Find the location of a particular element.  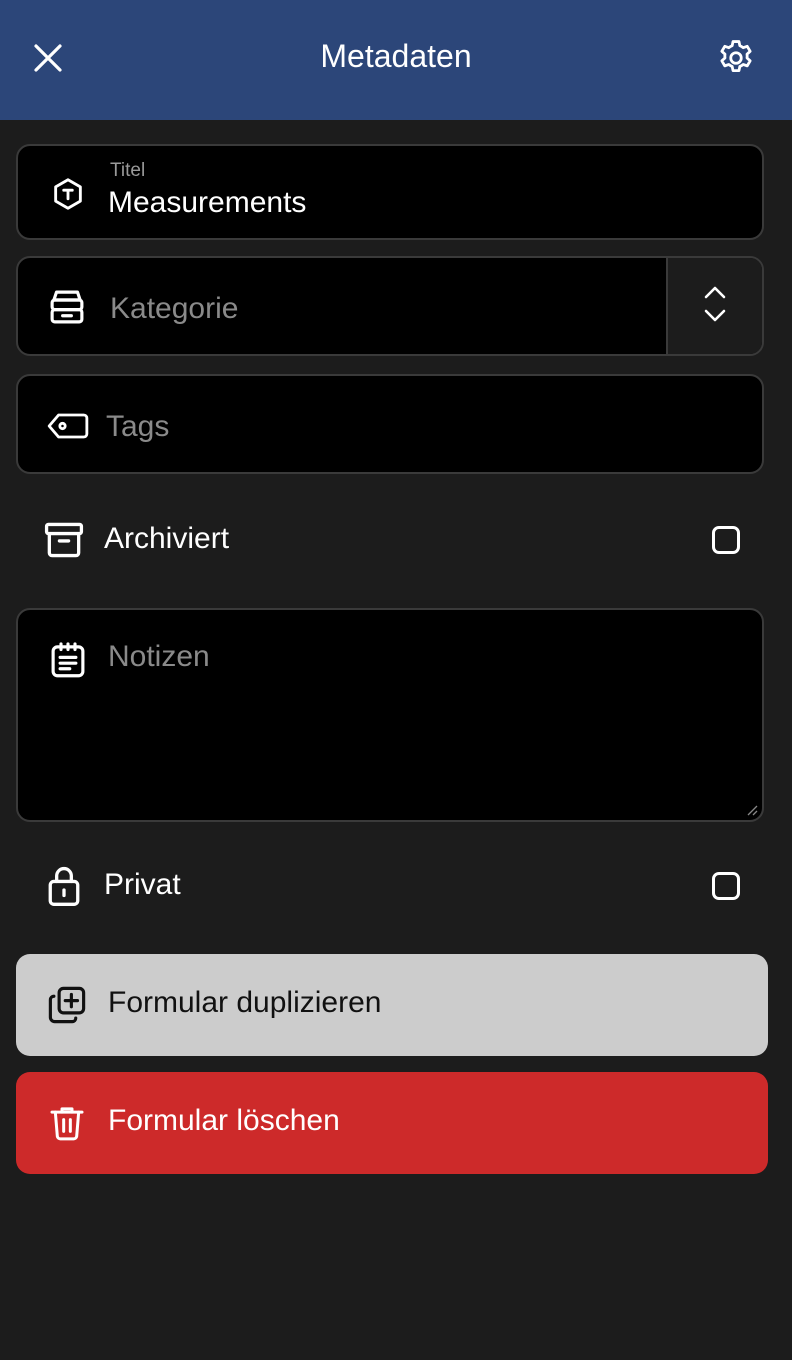

category-select: Kategorie is located at coordinates (390, 306).